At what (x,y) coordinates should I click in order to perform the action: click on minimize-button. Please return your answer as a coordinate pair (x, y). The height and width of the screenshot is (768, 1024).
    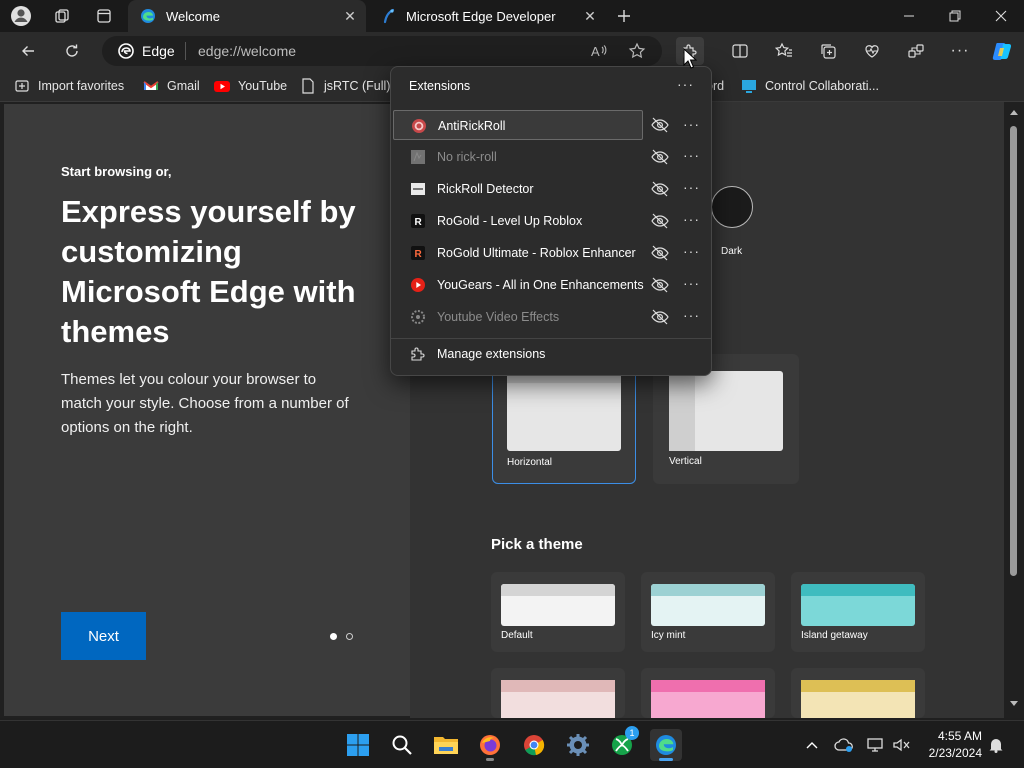
    Looking at the image, I should click on (909, 16).